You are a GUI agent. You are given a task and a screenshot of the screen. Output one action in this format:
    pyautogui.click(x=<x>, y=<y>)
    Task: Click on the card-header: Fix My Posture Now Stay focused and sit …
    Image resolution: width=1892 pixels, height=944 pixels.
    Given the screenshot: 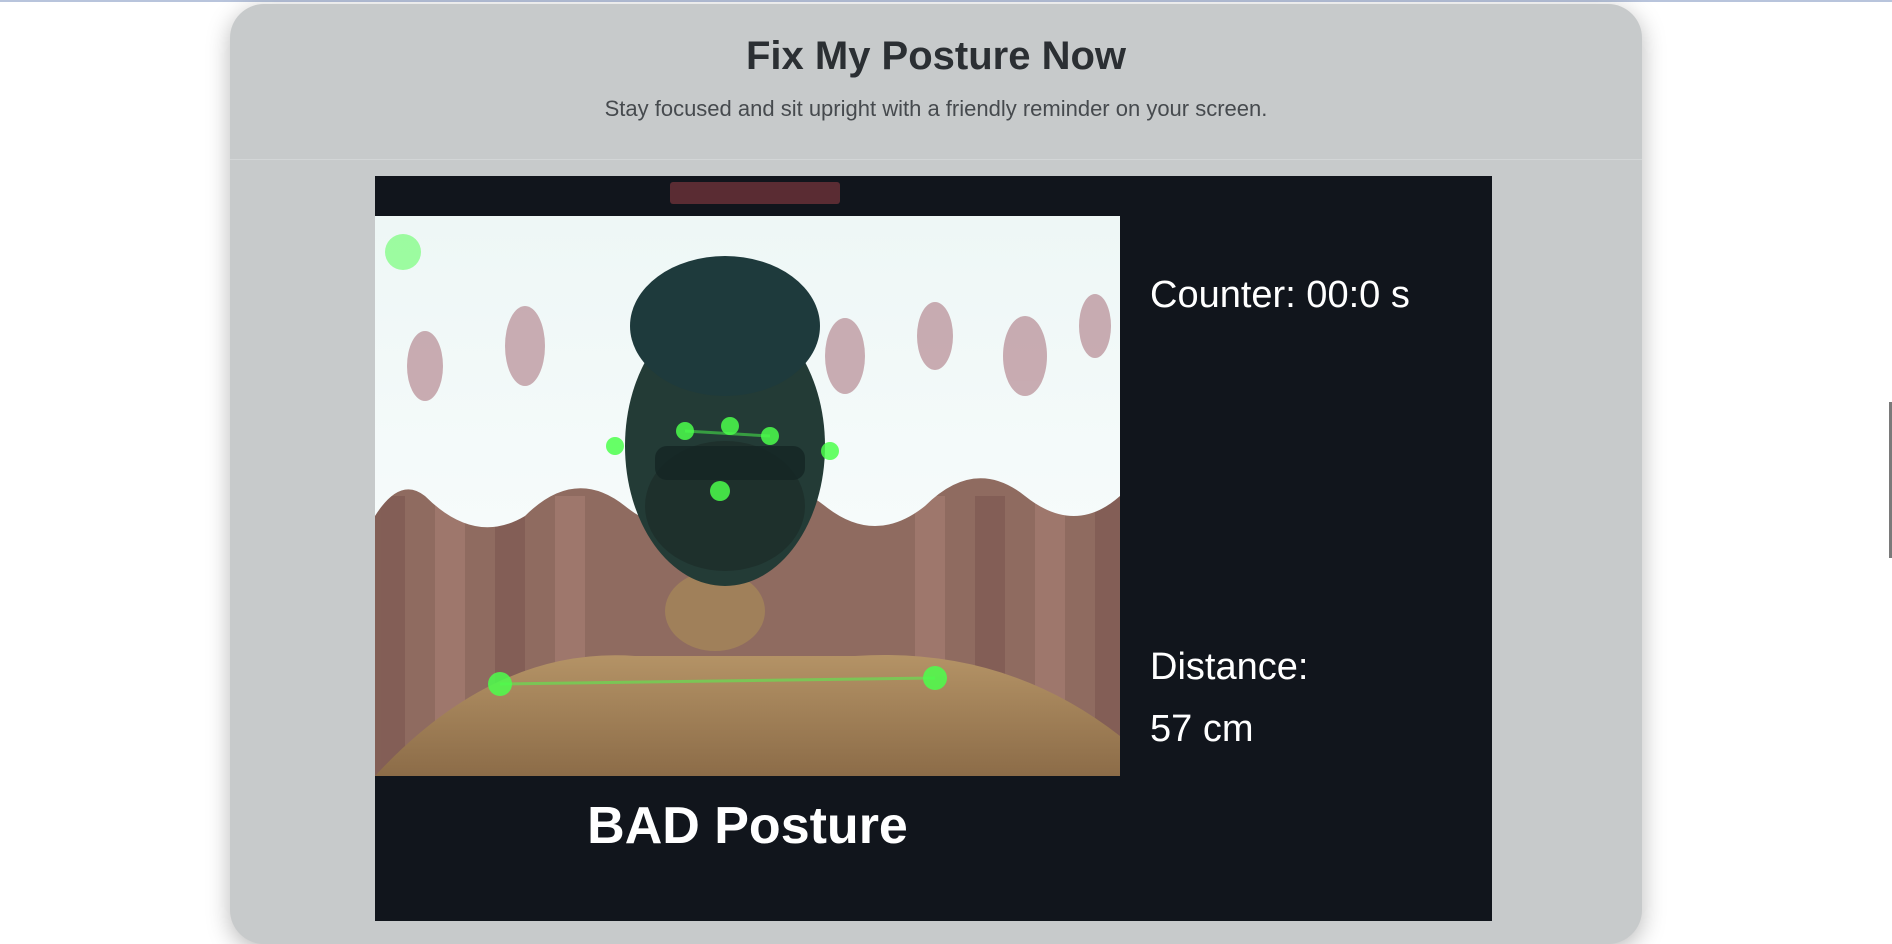 What is the action you would take?
    pyautogui.click(x=936, y=82)
    